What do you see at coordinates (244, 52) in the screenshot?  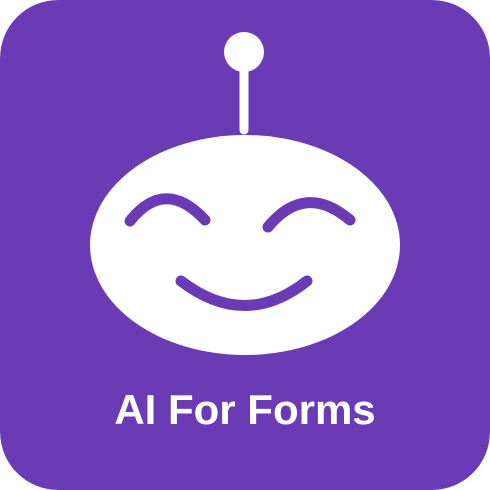 I see `antenna-ball` at bounding box center [244, 52].